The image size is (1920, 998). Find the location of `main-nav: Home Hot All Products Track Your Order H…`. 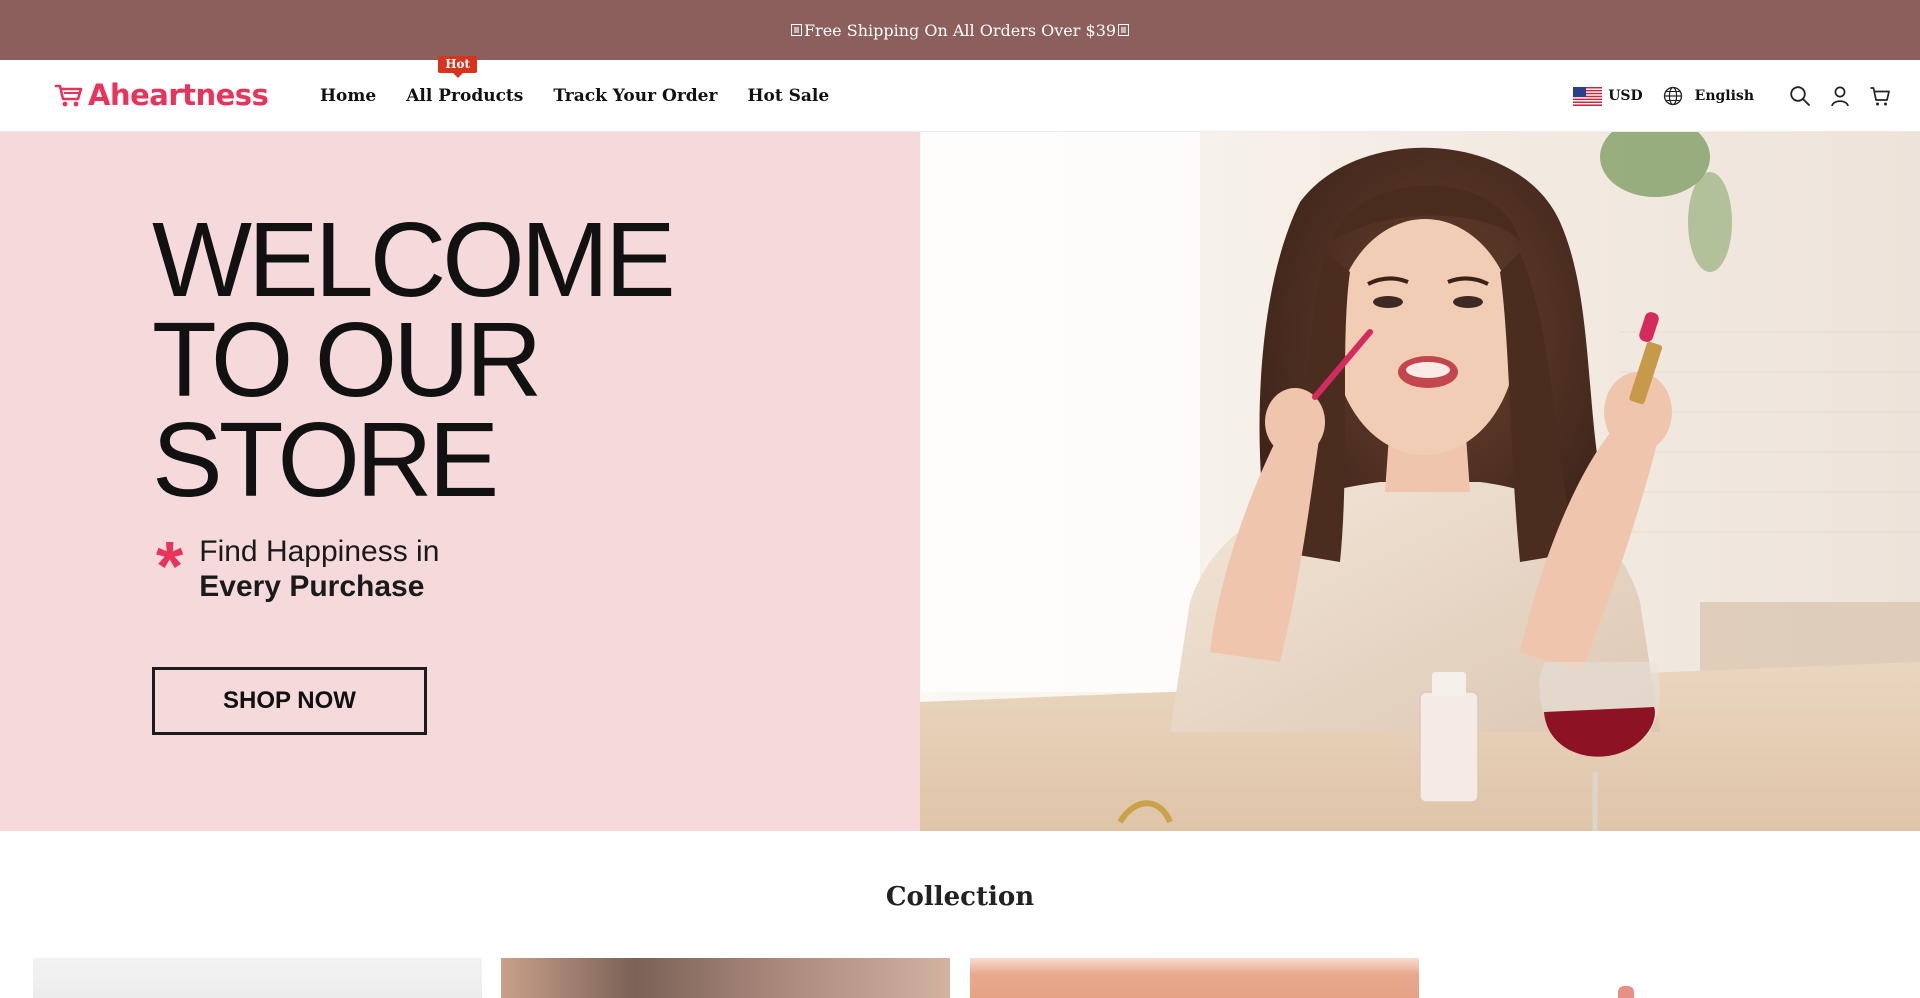

main-nav: Home Hot All Products Track Your Order H… is located at coordinates (589, 94).